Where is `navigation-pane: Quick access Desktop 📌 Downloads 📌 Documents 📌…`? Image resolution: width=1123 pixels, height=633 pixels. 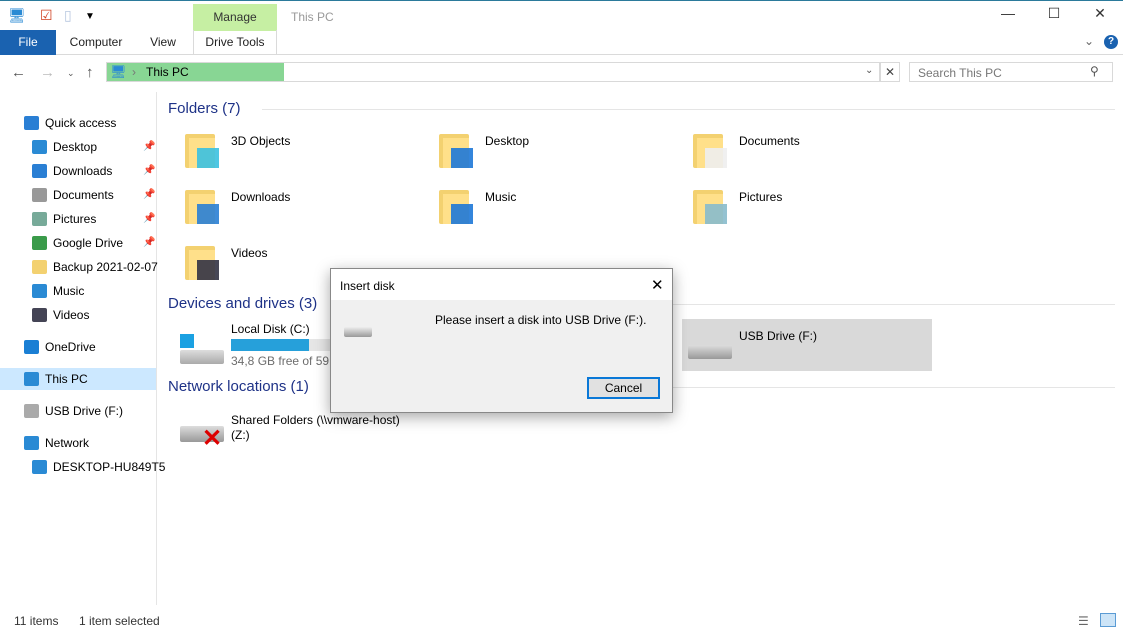
navigation-pane: Quick access Desktop 📌 Downloads 📌 Documents 📌… is located at coordinates (82, 348).